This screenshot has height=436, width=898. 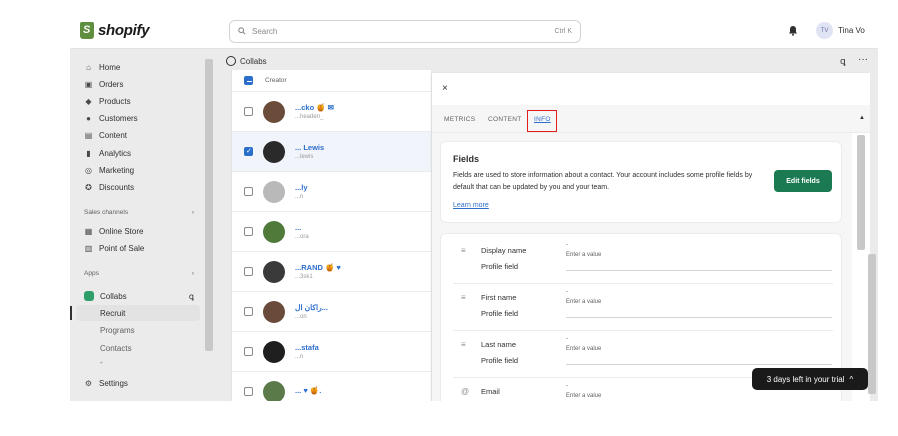 What do you see at coordinates (307, 347) in the screenshot?
I see `creator-name: ...stafa` at bounding box center [307, 347].